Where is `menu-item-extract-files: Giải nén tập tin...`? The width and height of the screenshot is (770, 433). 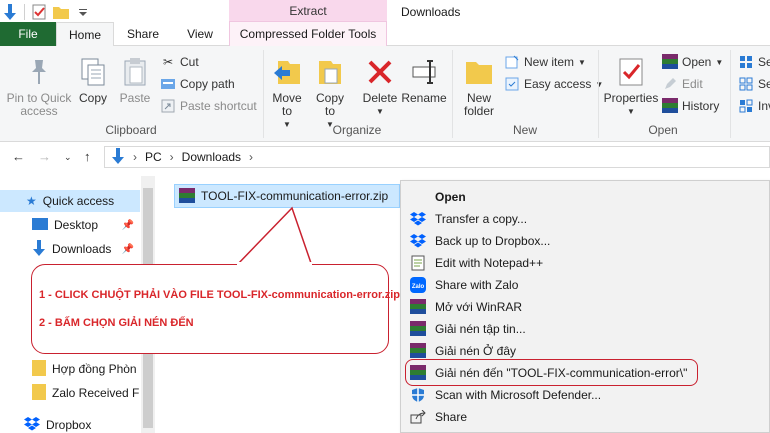 menu-item-extract-files: Giải nén tập tin... is located at coordinates (585, 329).